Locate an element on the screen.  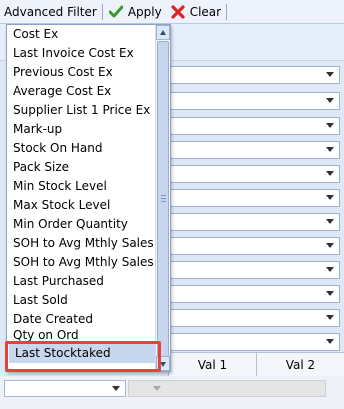
scroll-thumb is located at coordinates (163, 199).